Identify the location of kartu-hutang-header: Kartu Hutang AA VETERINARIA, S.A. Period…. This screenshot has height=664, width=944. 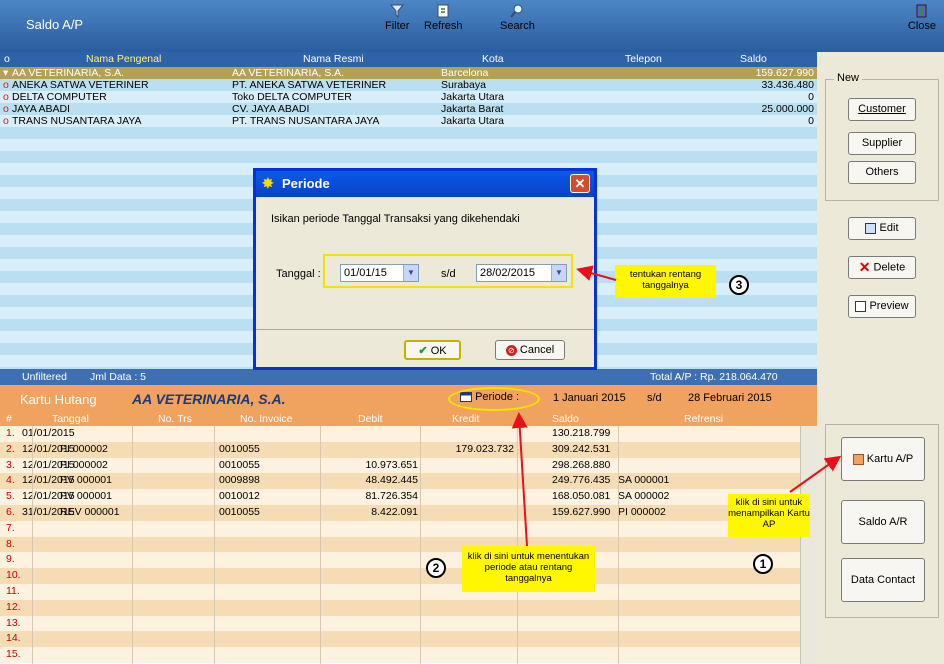
(408, 399).